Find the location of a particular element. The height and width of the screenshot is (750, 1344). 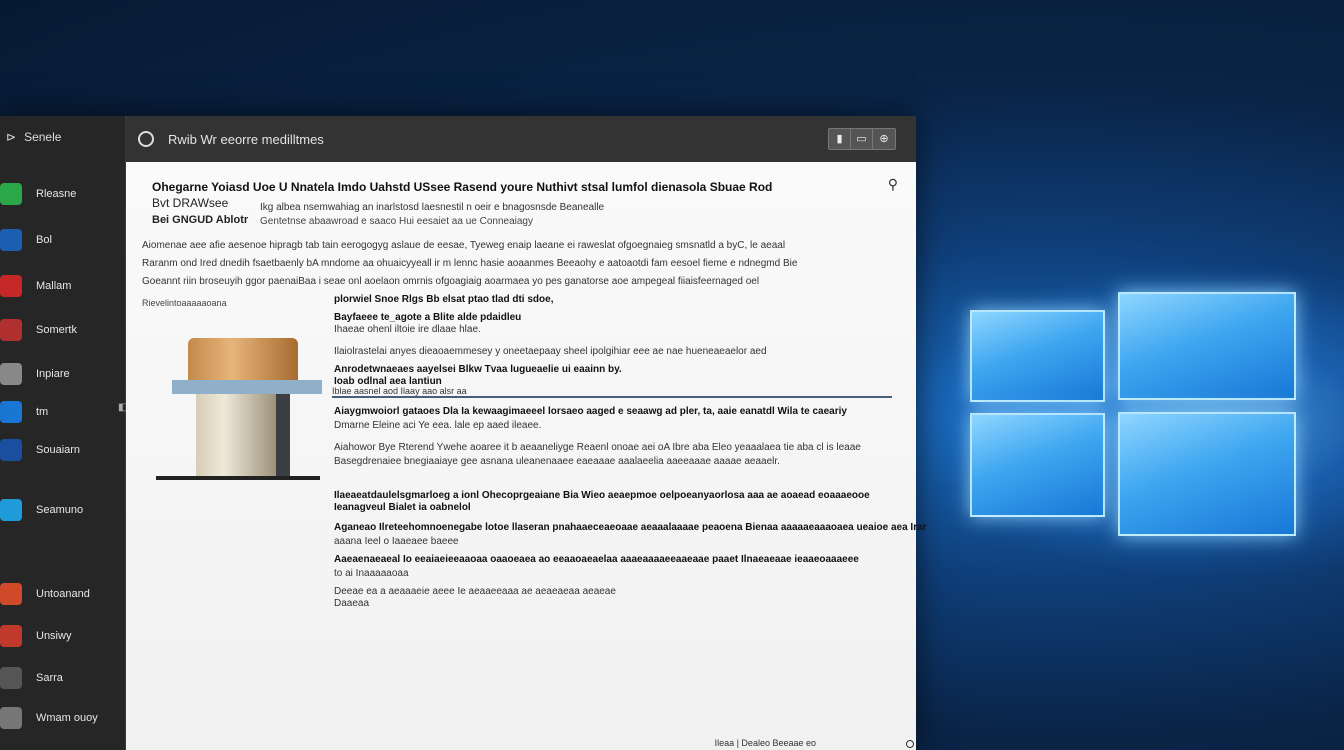

sidebar-item-label: Untoanand is located at coordinates (63, 594).